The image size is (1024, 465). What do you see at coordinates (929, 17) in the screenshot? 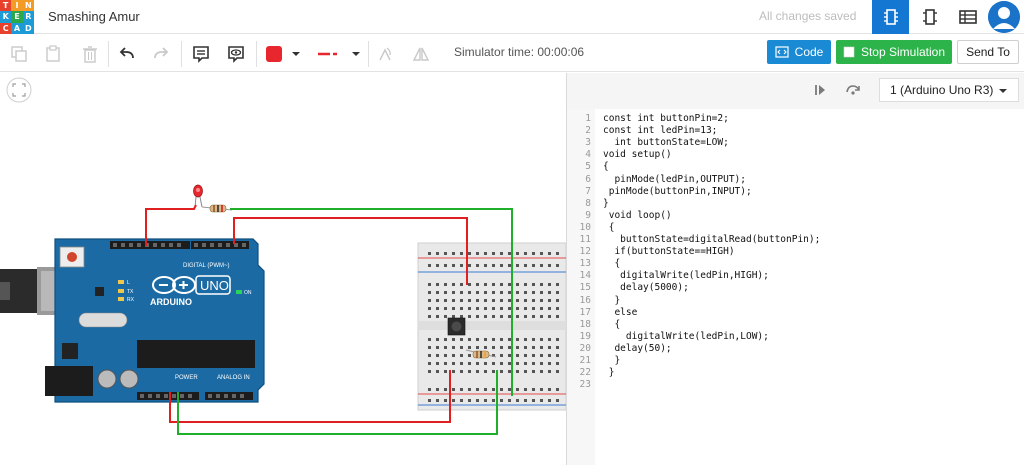
I see `schematic-view-button` at bounding box center [929, 17].